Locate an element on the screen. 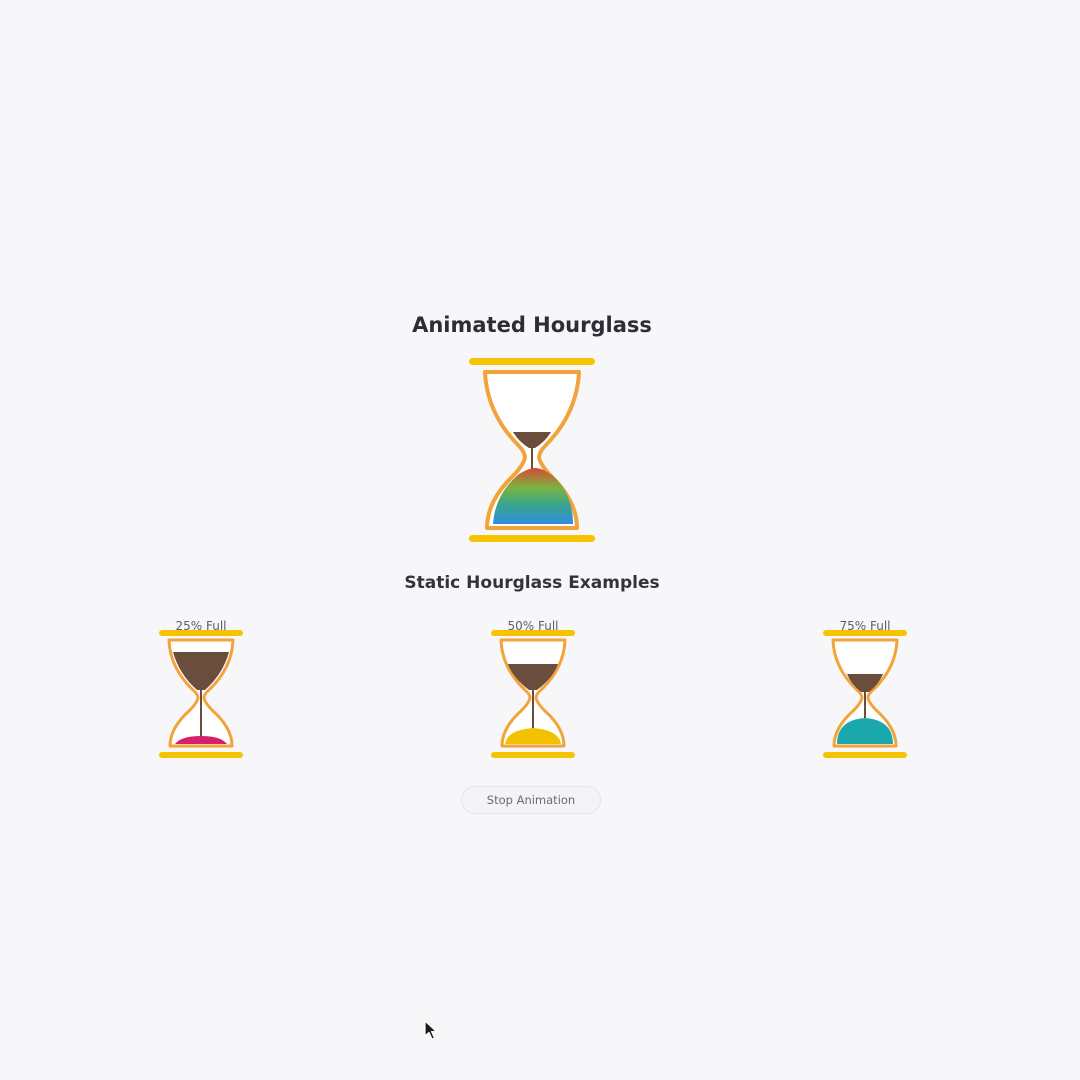 The image size is (1080, 1080). hourglass-bottom-bar is located at coordinates (532, 538).